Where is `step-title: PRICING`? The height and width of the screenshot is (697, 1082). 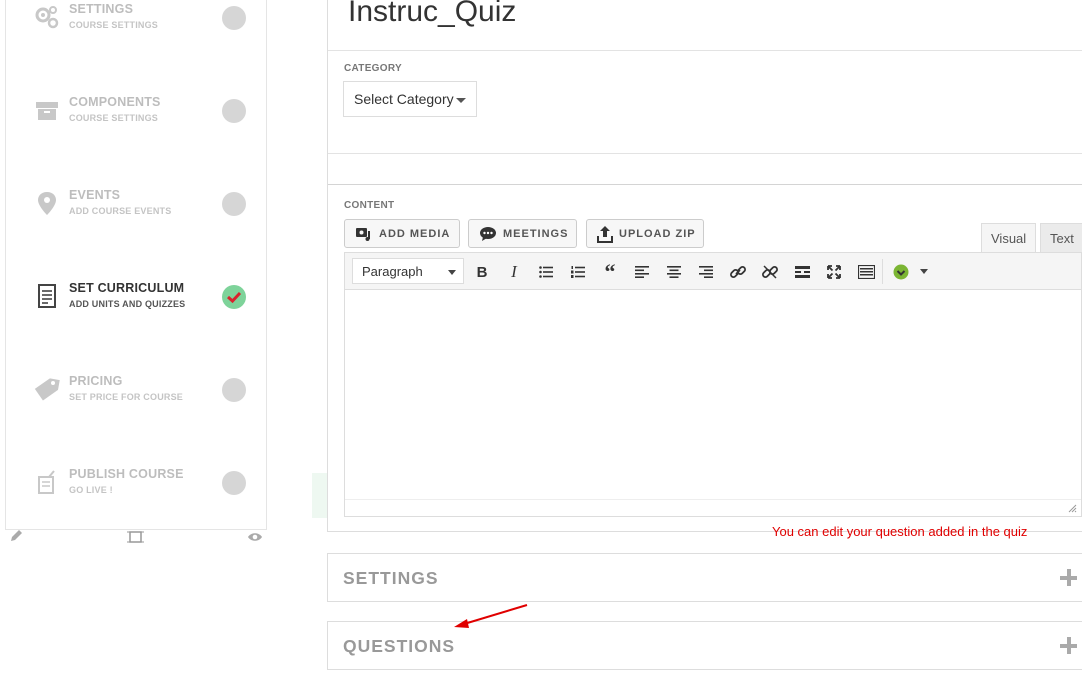
step-title: PRICING is located at coordinates (96, 381).